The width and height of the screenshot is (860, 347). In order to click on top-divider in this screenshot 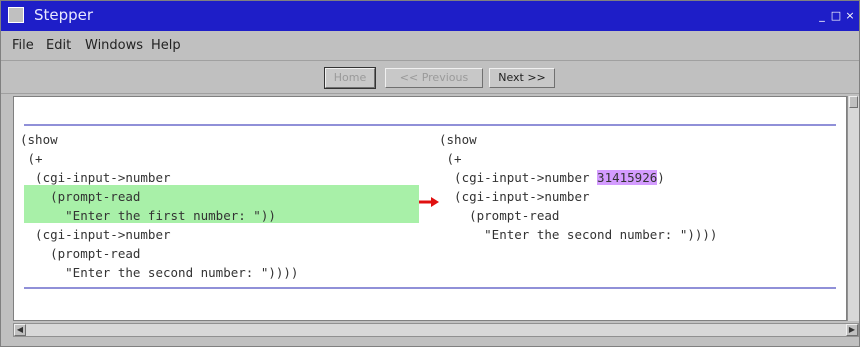, I will do `click(430, 125)`.